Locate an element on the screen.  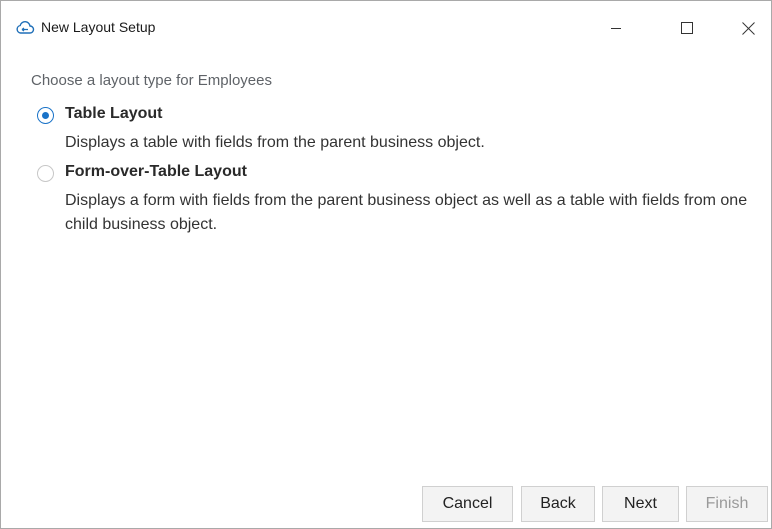
cancel-button: Cancel is located at coordinates (467, 504).